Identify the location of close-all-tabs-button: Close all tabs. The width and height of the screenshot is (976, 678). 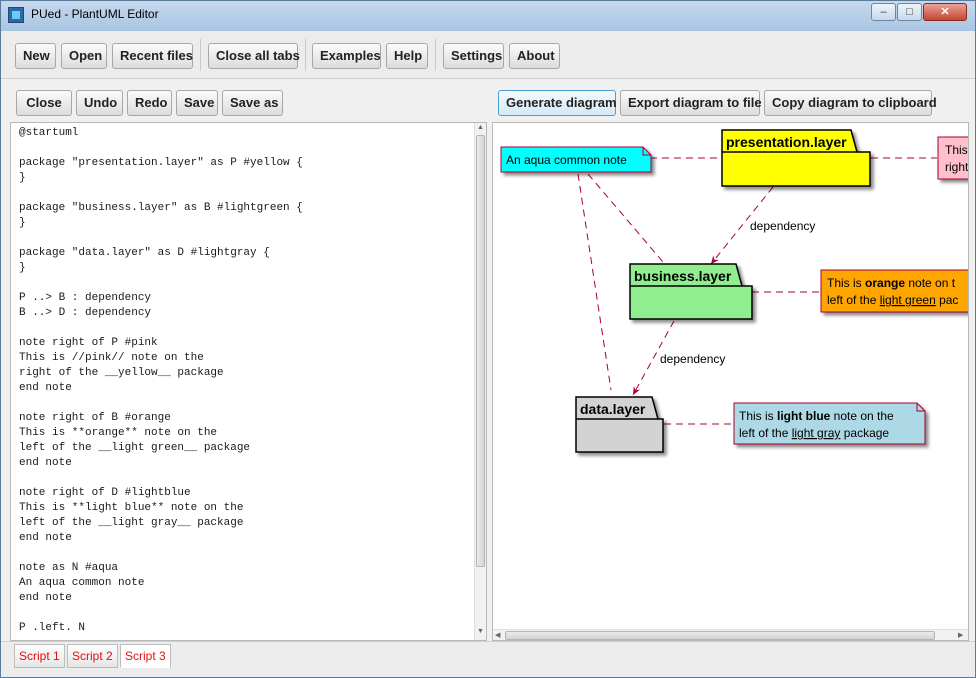
(254, 56).